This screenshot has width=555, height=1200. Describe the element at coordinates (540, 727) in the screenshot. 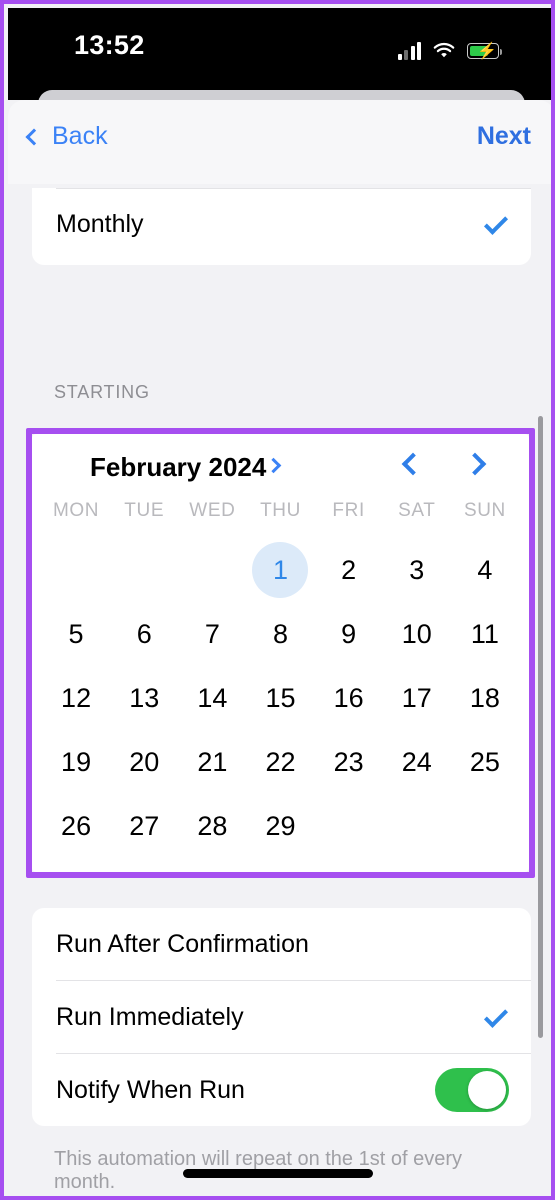

I see `vertical-scrollbar` at that location.